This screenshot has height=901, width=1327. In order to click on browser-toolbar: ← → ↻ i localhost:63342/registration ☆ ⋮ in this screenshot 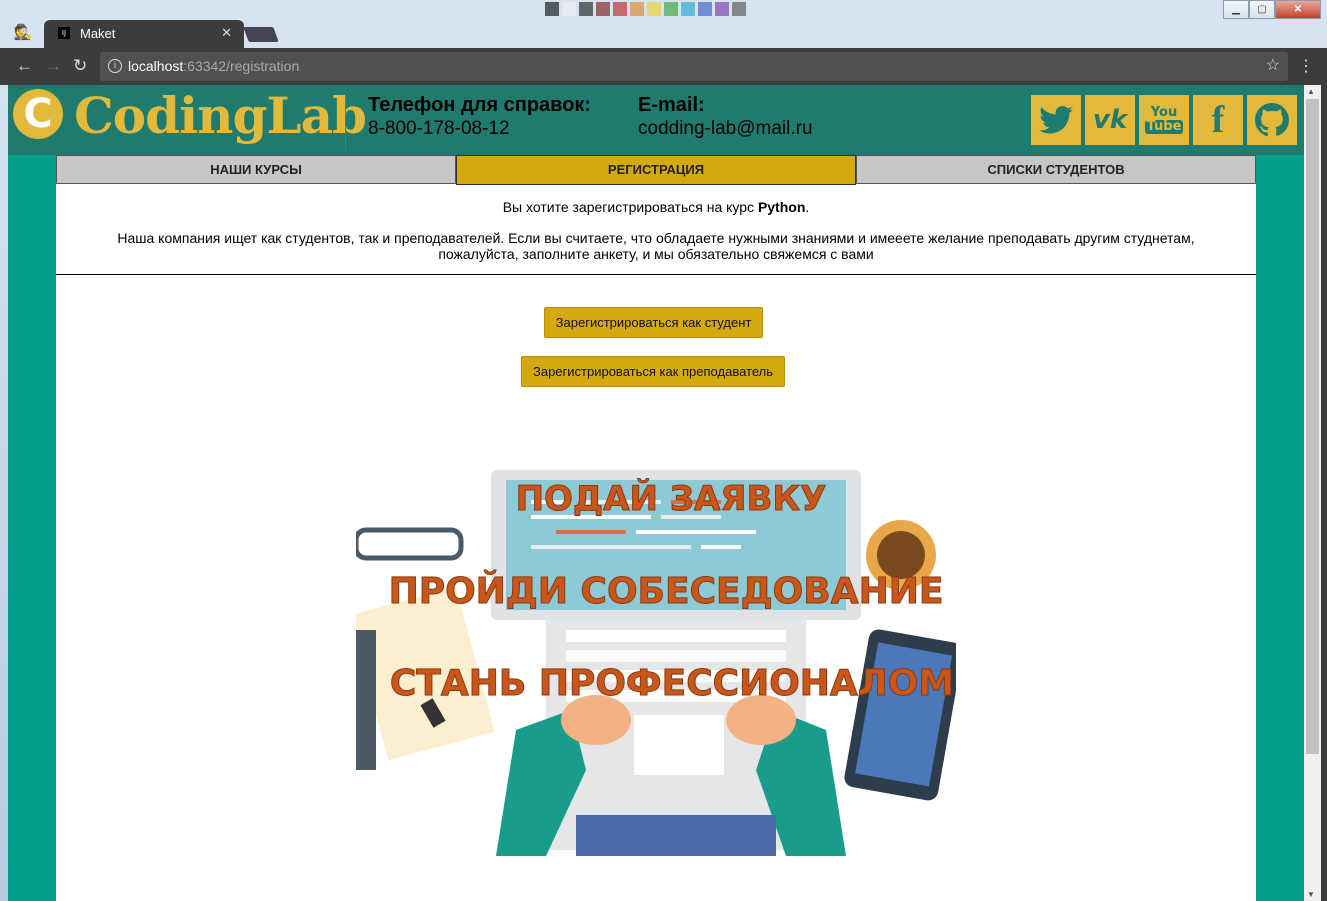, I will do `click(663, 66)`.